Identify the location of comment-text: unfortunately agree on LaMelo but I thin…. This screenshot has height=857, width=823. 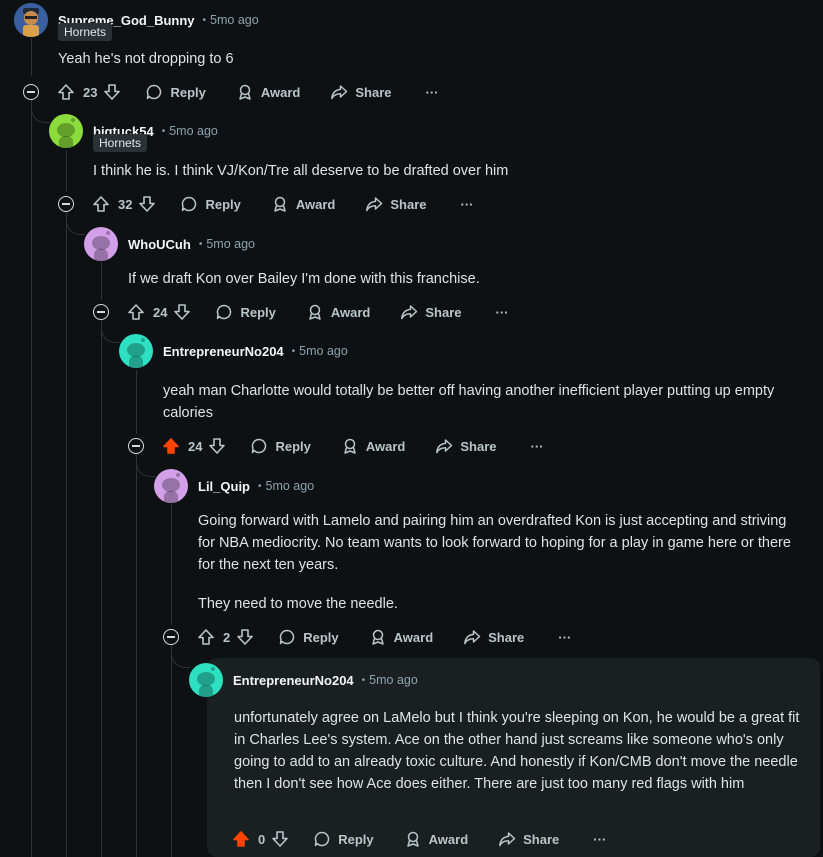
(517, 751).